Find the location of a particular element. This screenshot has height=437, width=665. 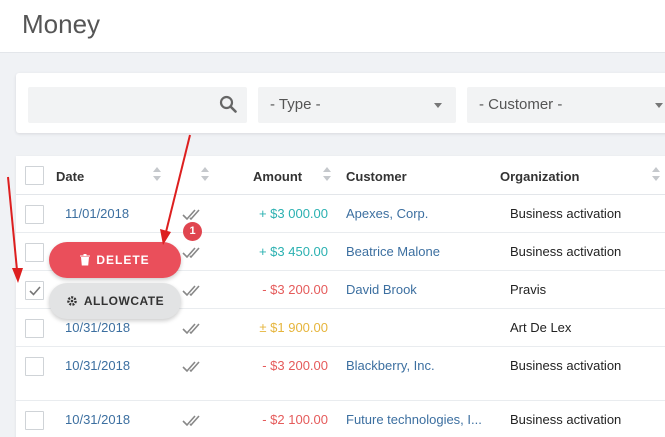

gear-icon is located at coordinates (72, 301).